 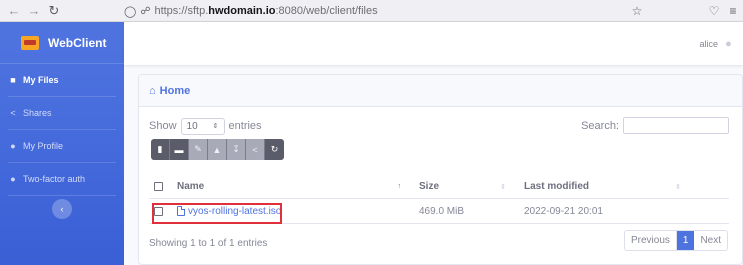 I want to click on shield-icon: ◯, so click(x=130, y=11).